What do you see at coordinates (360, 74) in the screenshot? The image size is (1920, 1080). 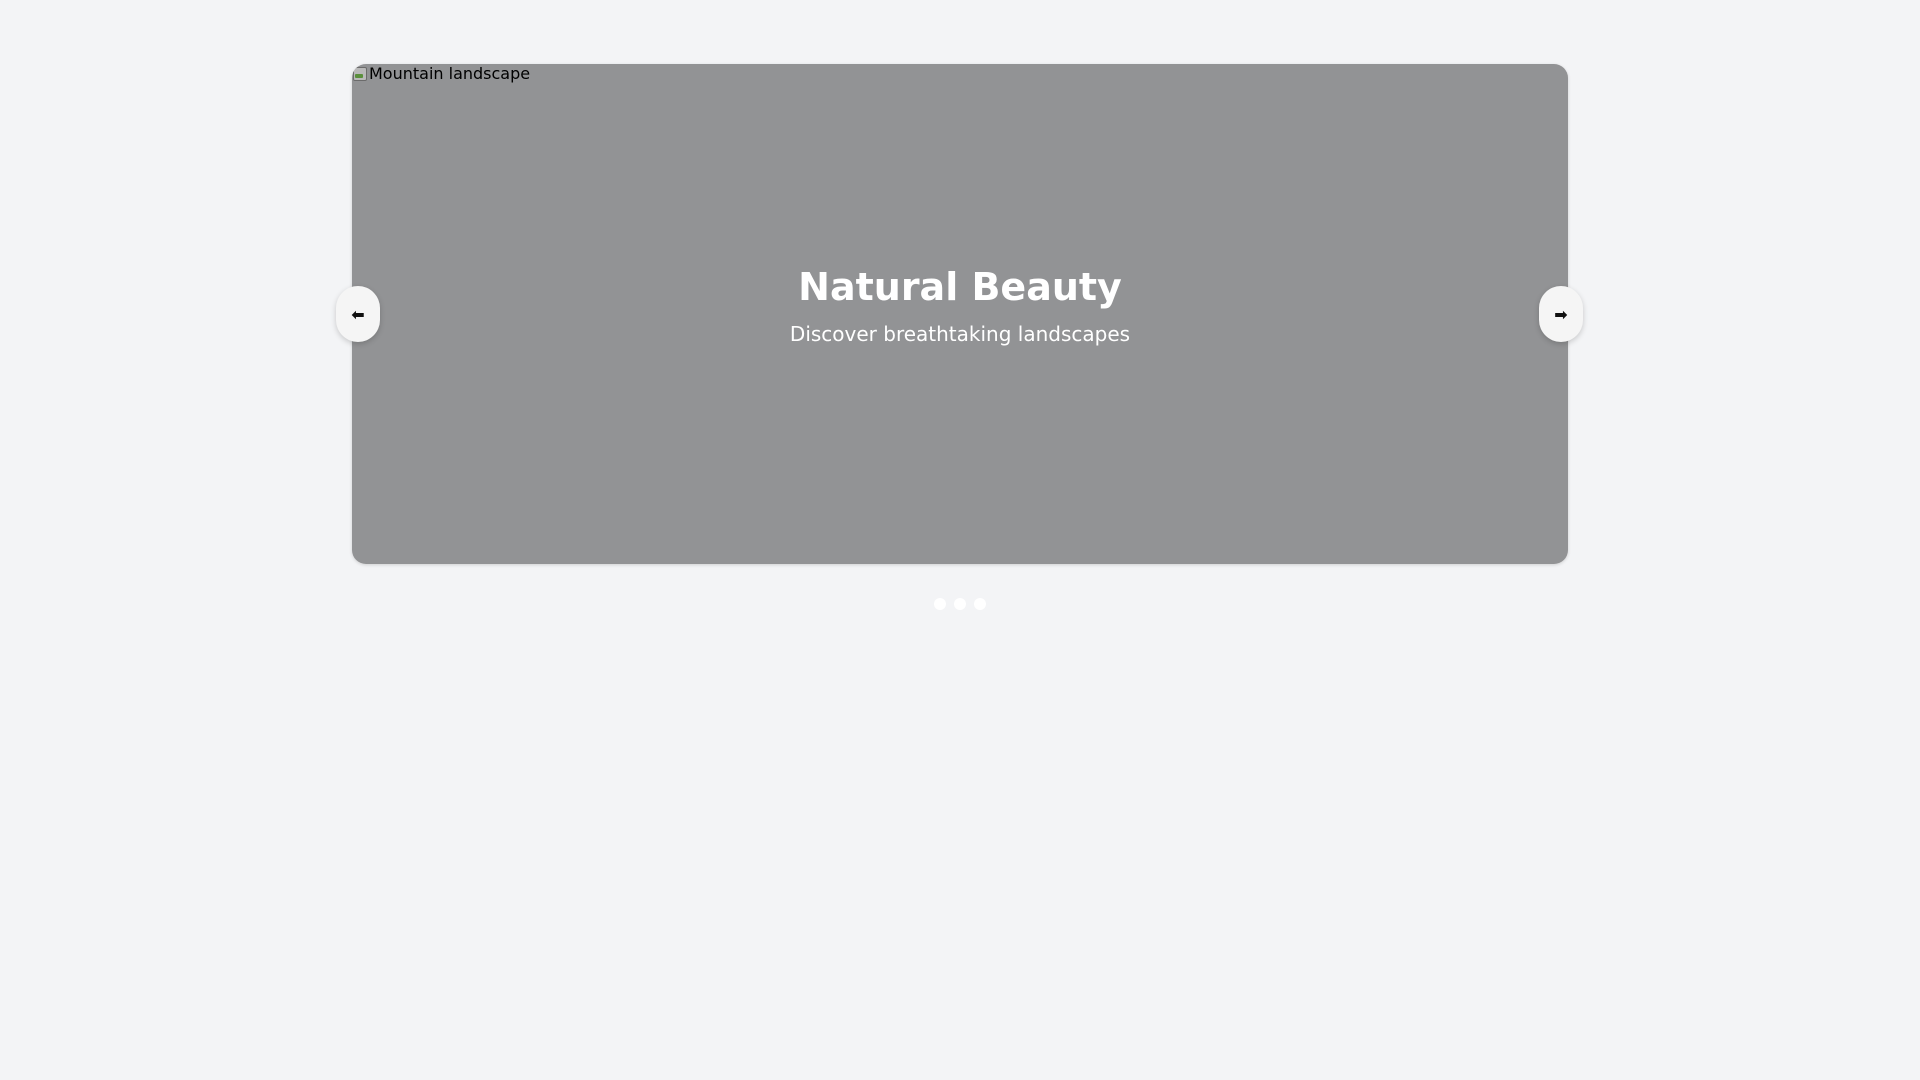 I see `broken-image-icon` at bounding box center [360, 74].